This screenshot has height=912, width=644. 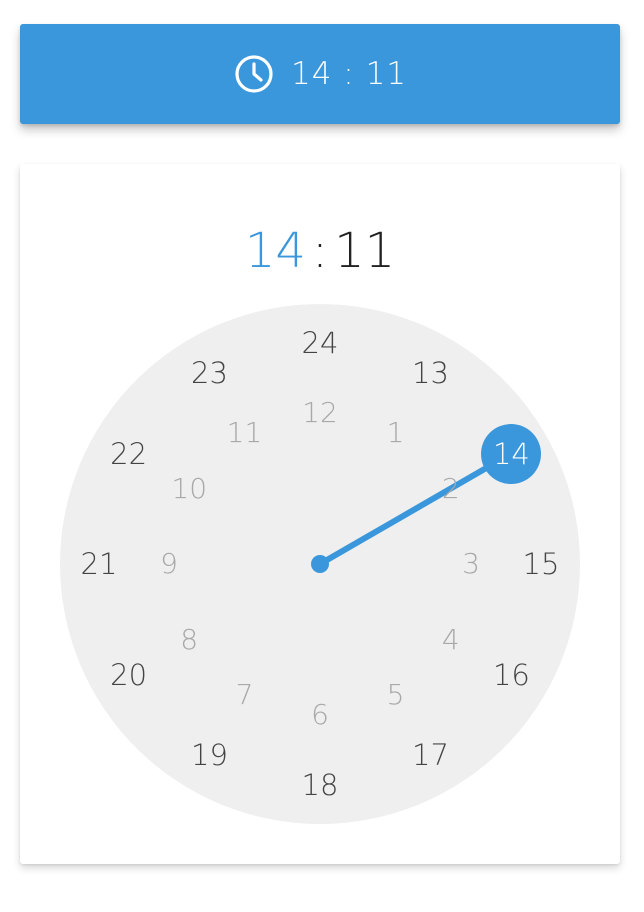 I want to click on hour-16: 16, so click(x=511, y=675).